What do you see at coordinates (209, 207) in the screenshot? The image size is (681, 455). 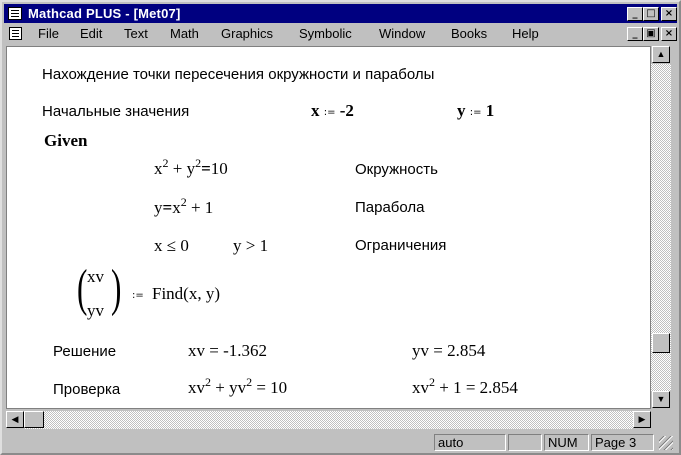 I see `eq2-one: 1` at bounding box center [209, 207].